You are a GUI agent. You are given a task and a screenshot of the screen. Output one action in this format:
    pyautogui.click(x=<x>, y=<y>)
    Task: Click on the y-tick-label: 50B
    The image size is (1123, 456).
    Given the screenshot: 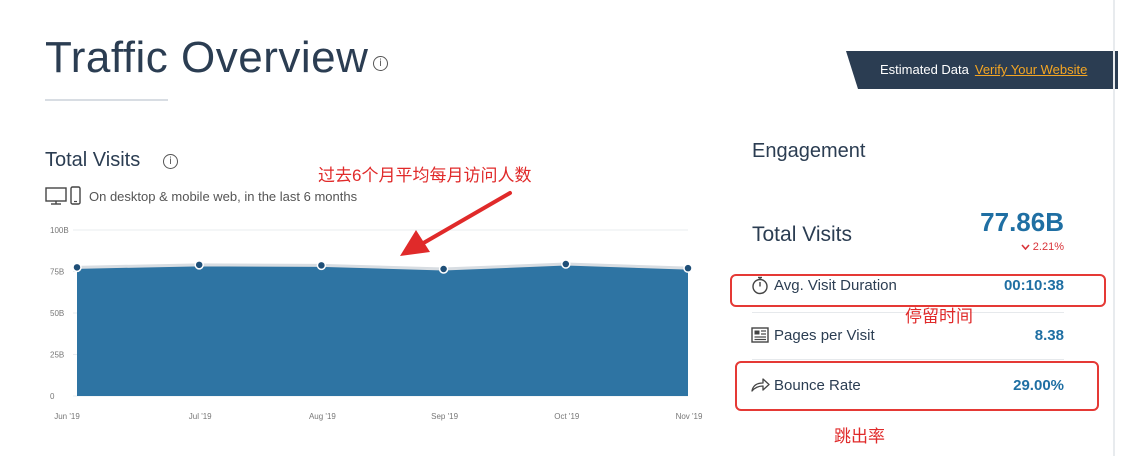 What is the action you would take?
    pyautogui.click(x=57, y=313)
    